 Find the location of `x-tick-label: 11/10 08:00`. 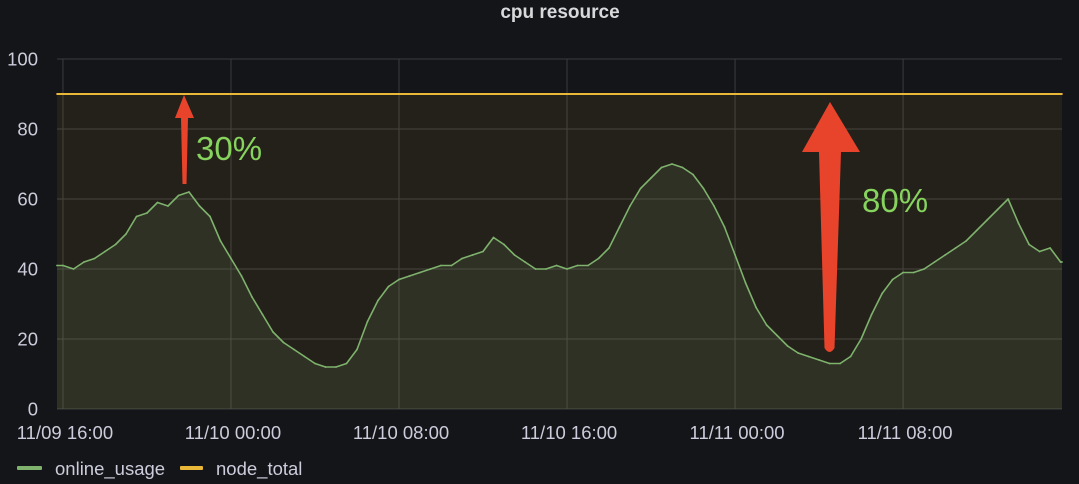

x-tick-label: 11/10 08:00 is located at coordinates (401, 432).